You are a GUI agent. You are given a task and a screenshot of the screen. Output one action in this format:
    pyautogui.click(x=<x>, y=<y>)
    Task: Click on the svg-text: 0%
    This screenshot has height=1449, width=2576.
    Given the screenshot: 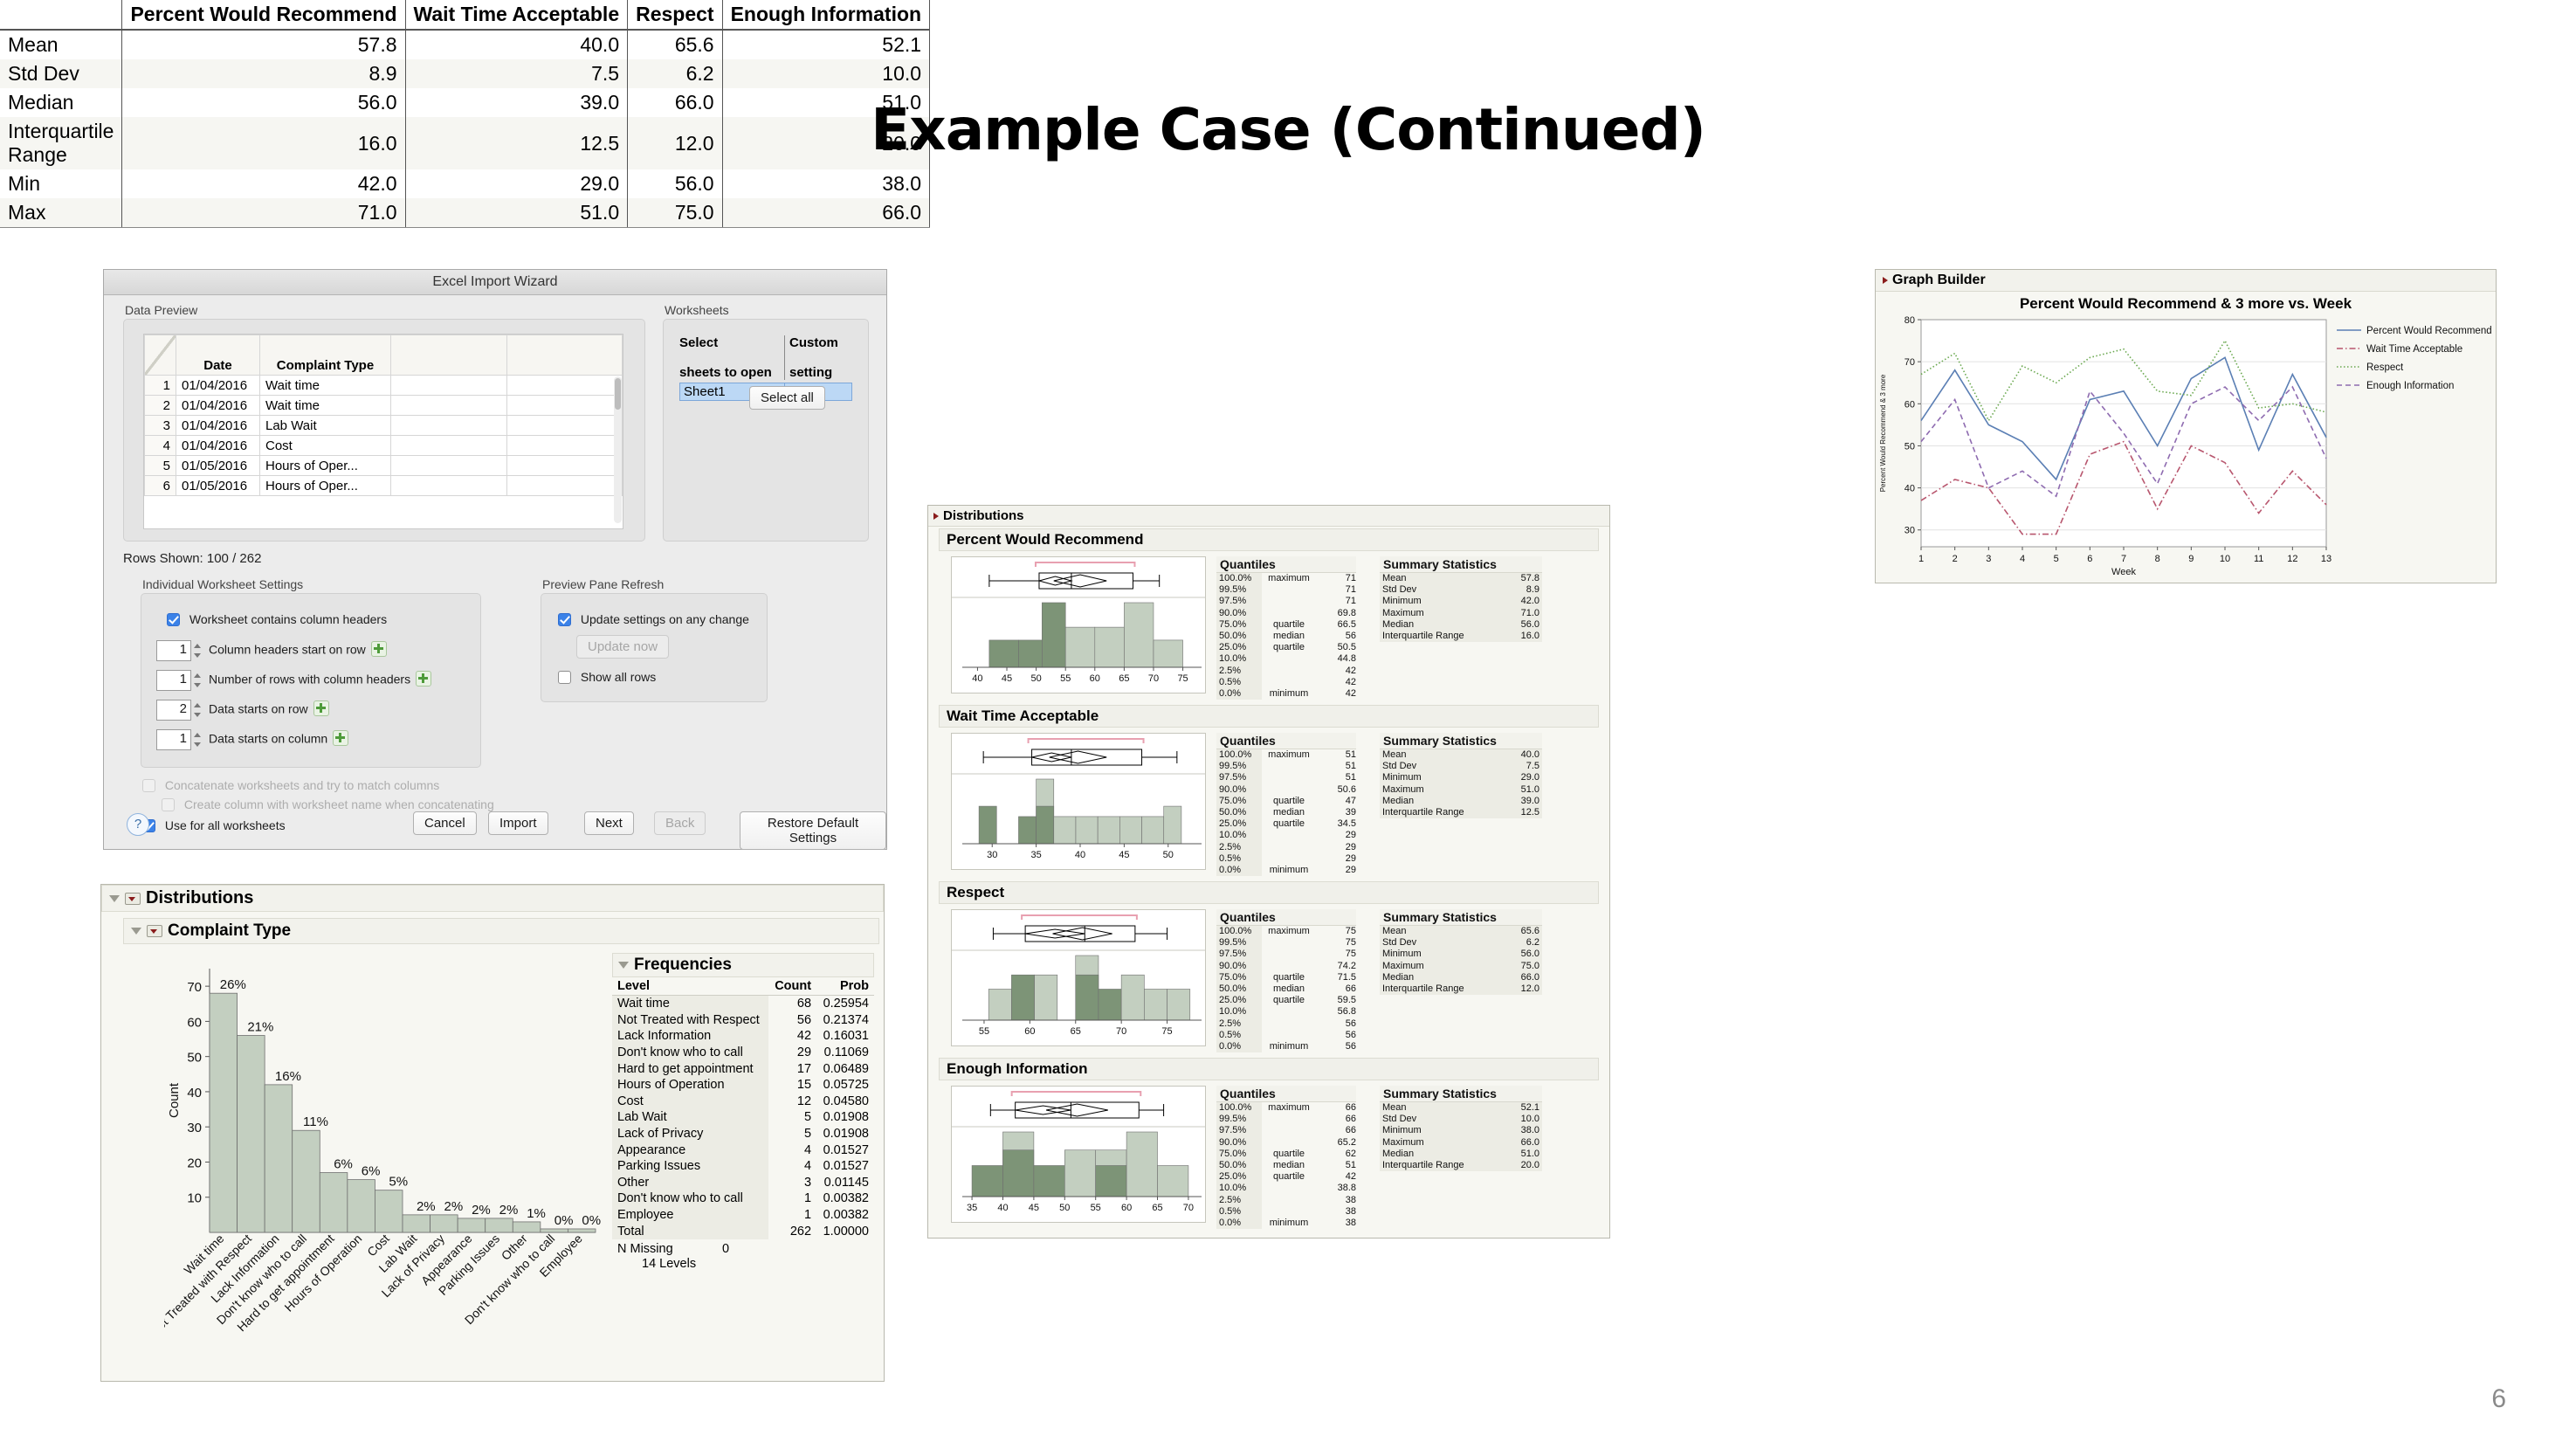 What is the action you would take?
    pyautogui.click(x=564, y=1220)
    